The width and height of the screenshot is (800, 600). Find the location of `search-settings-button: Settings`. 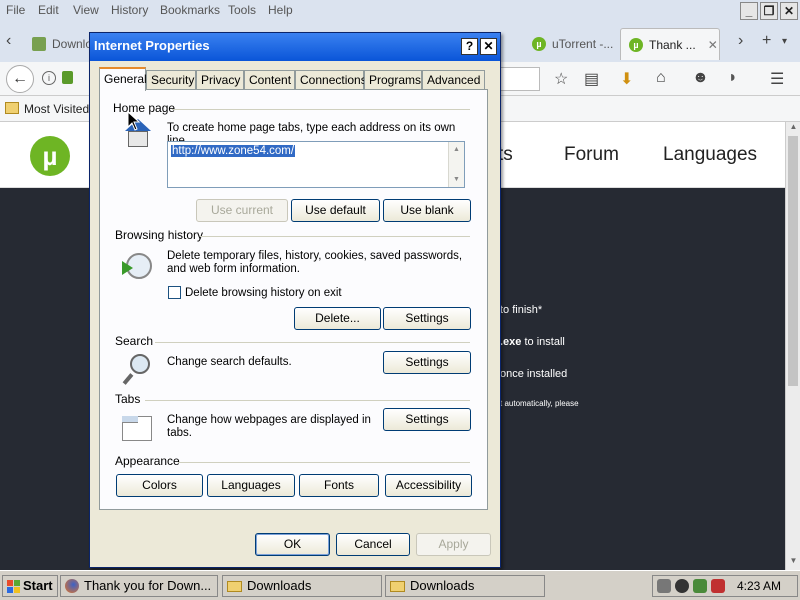

search-settings-button: Settings is located at coordinates (427, 362).